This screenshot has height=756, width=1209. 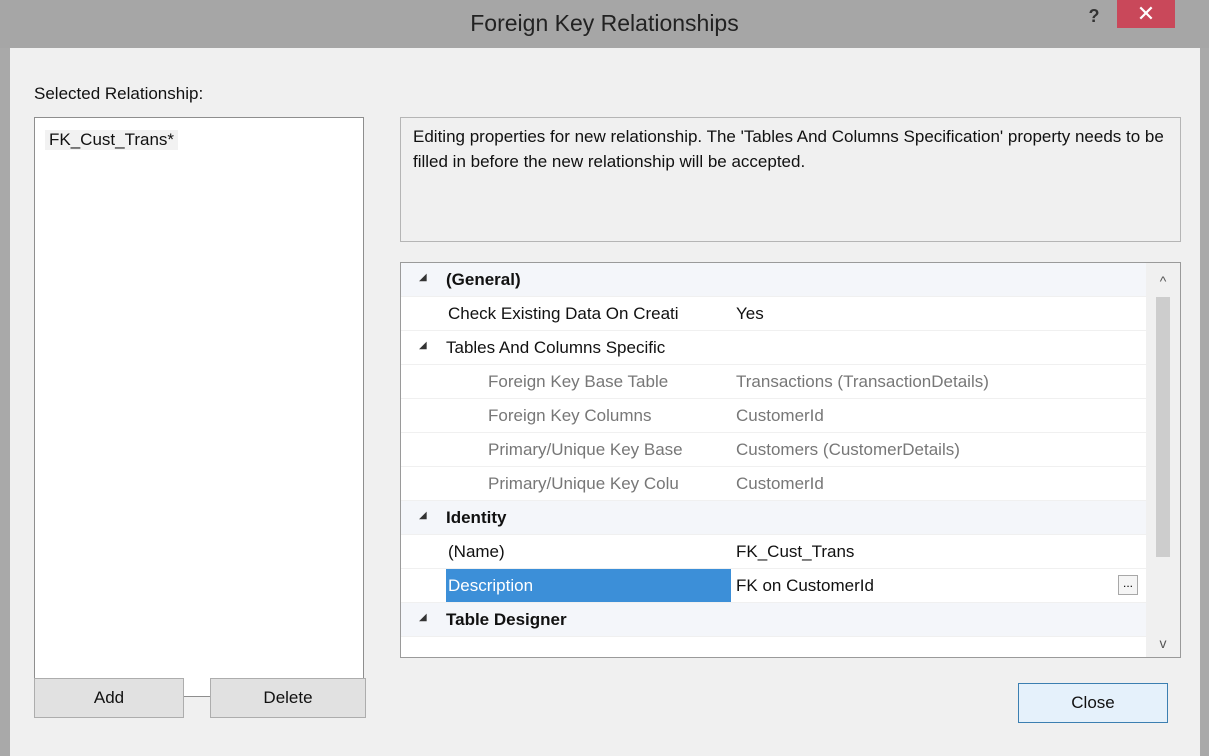 I want to click on close-window-icon: ✕, so click(x=1146, y=14).